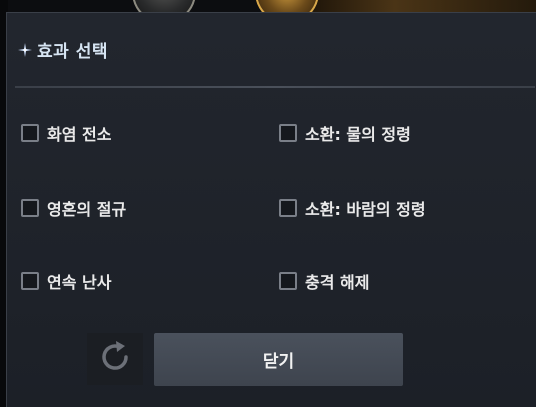 The image size is (536, 407). I want to click on option-rapid-fire: 연속 난사, so click(66, 281).